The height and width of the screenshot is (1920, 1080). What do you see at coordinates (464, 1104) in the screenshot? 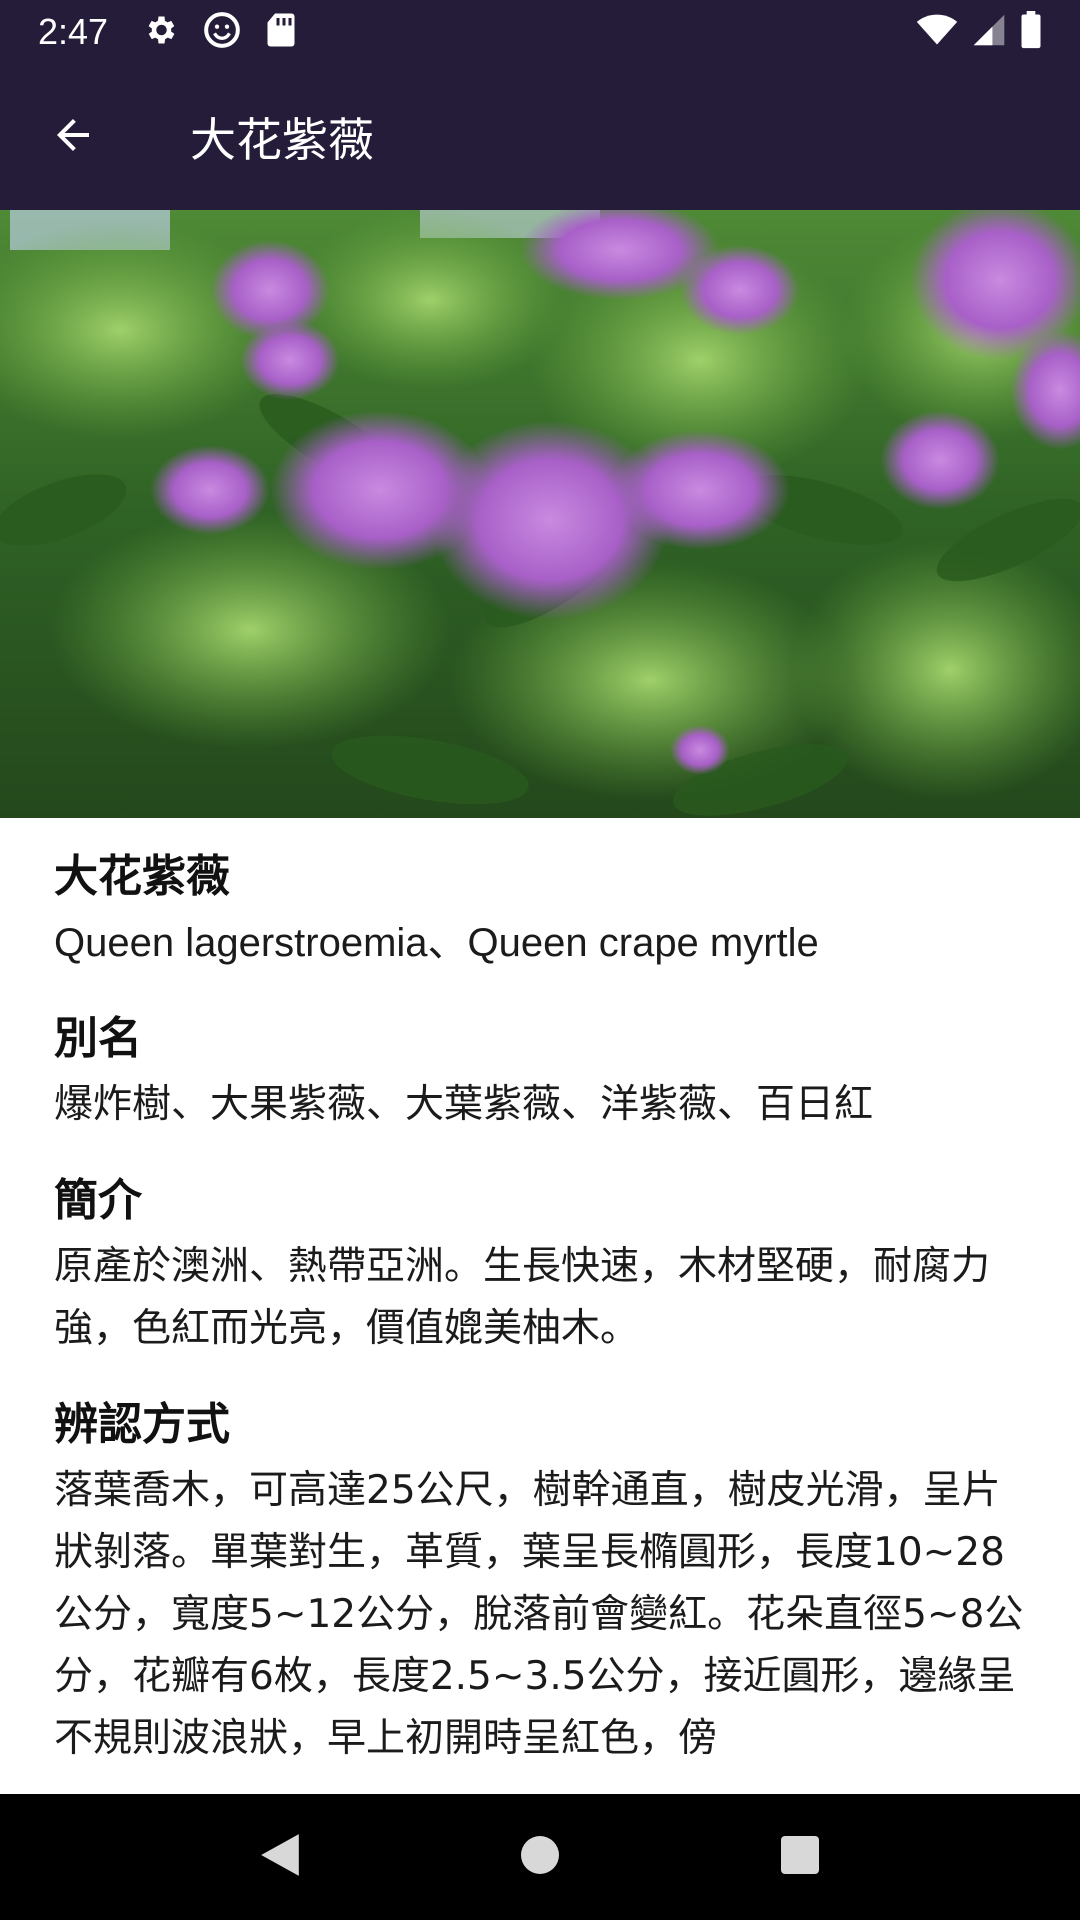
I see `section-body: 爆炸樹、大果紫薇、大葉紫薇、洋紫薇、百日紅` at bounding box center [464, 1104].